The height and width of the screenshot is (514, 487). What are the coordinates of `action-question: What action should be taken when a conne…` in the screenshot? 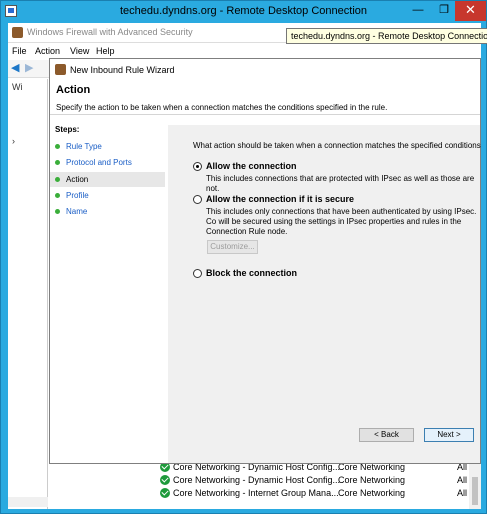 It's located at (337, 145).